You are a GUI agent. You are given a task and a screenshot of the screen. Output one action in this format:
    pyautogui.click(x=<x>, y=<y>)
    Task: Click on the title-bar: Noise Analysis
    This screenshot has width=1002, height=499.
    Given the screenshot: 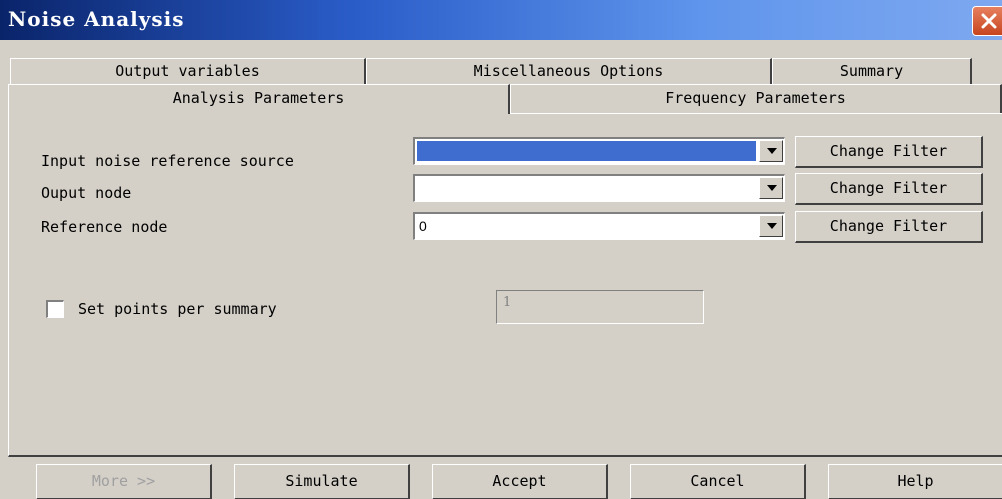 What is the action you would take?
    pyautogui.click(x=501, y=20)
    